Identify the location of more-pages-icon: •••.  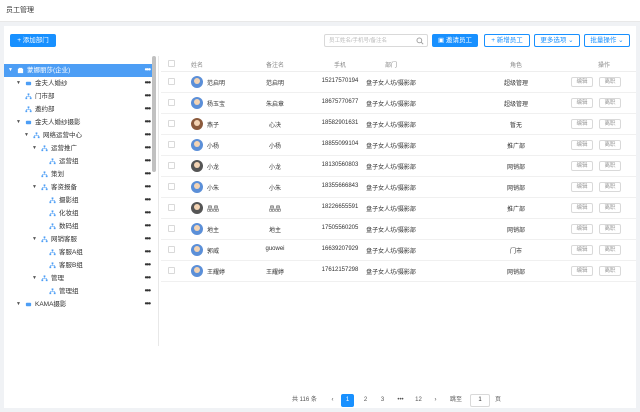
(400, 400).